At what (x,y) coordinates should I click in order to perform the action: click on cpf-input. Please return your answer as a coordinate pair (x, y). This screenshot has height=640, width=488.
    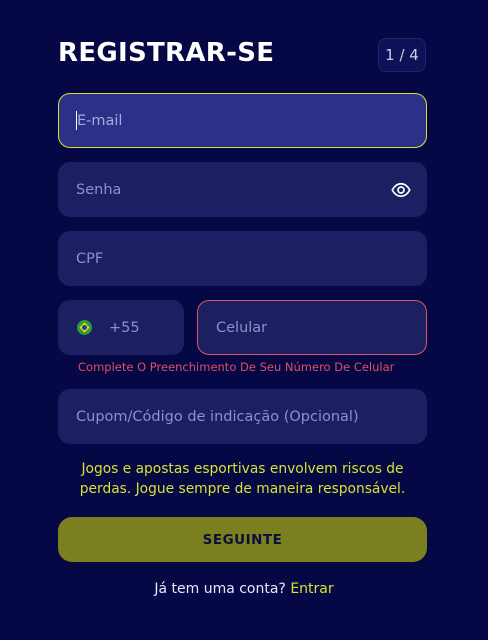
    Looking at the image, I should click on (251, 258).